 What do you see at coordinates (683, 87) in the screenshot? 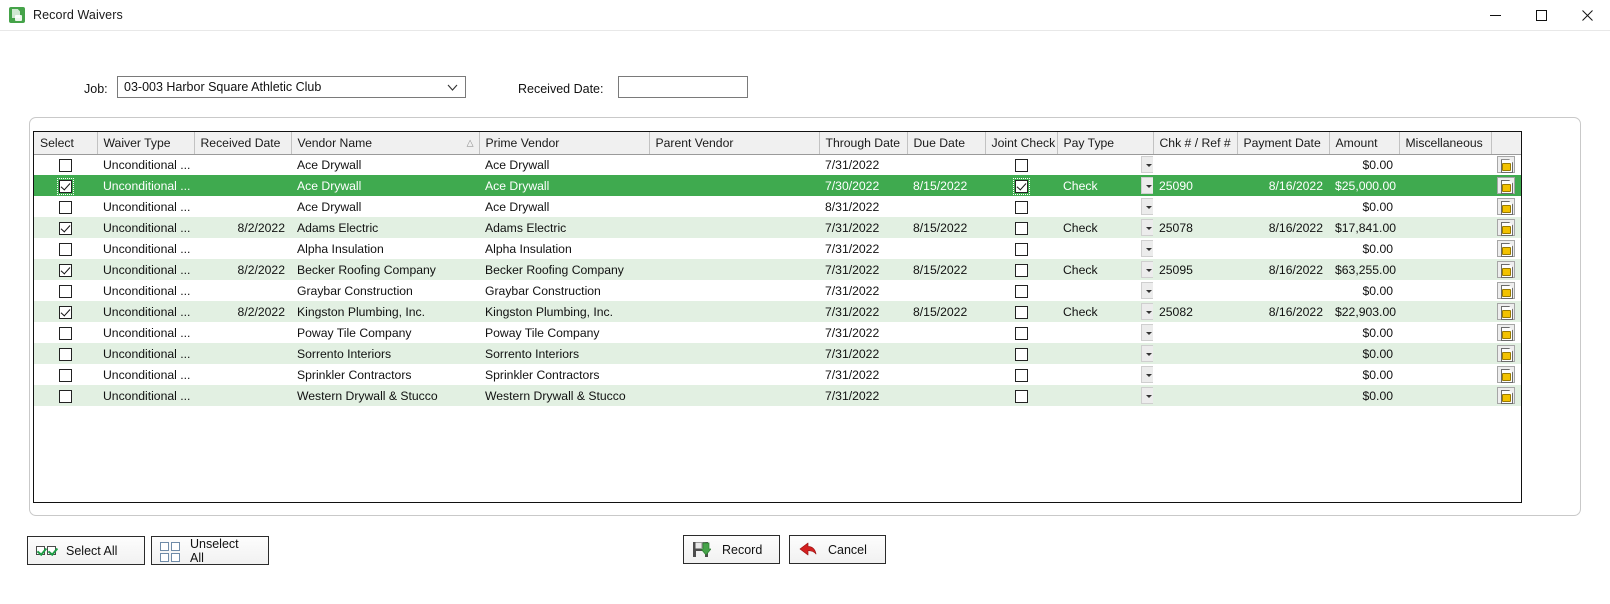
I see `received-date-input` at bounding box center [683, 87].